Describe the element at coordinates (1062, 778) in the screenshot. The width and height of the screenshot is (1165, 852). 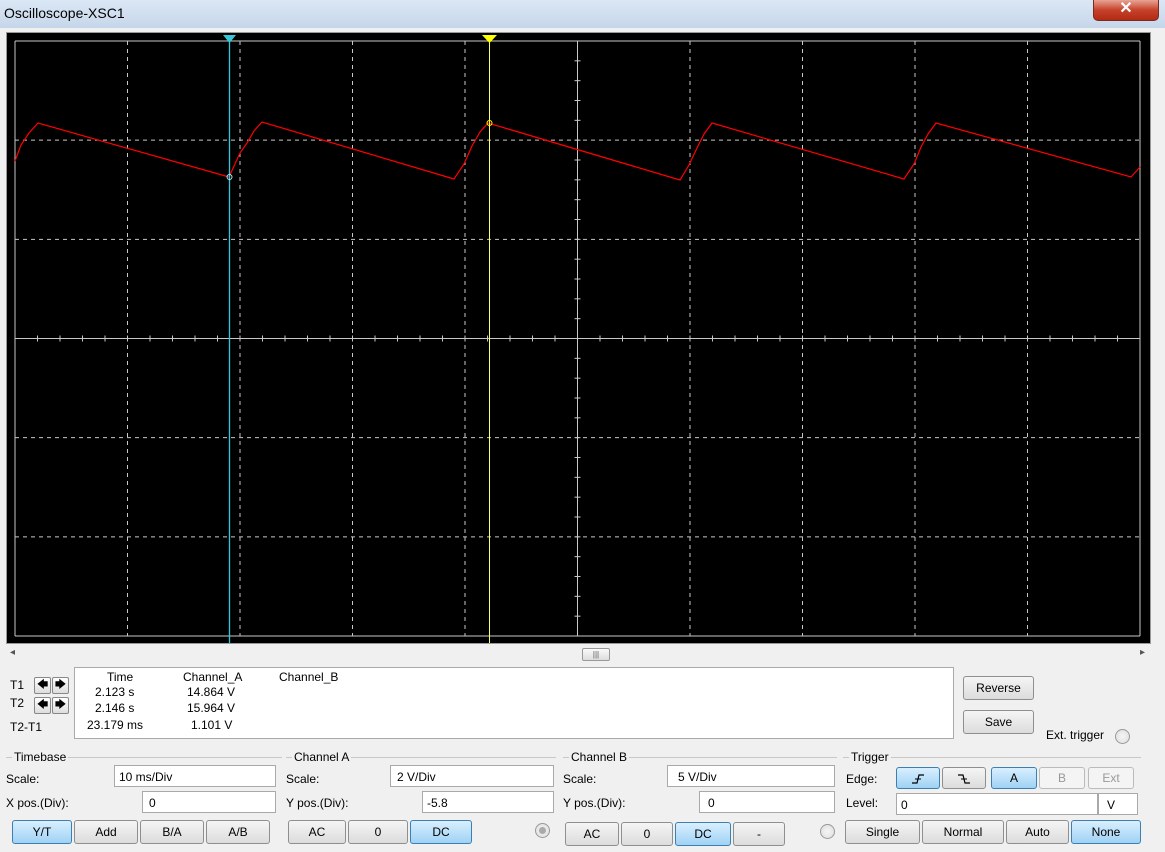
I see `trigger-source-b-button: B` at that location.